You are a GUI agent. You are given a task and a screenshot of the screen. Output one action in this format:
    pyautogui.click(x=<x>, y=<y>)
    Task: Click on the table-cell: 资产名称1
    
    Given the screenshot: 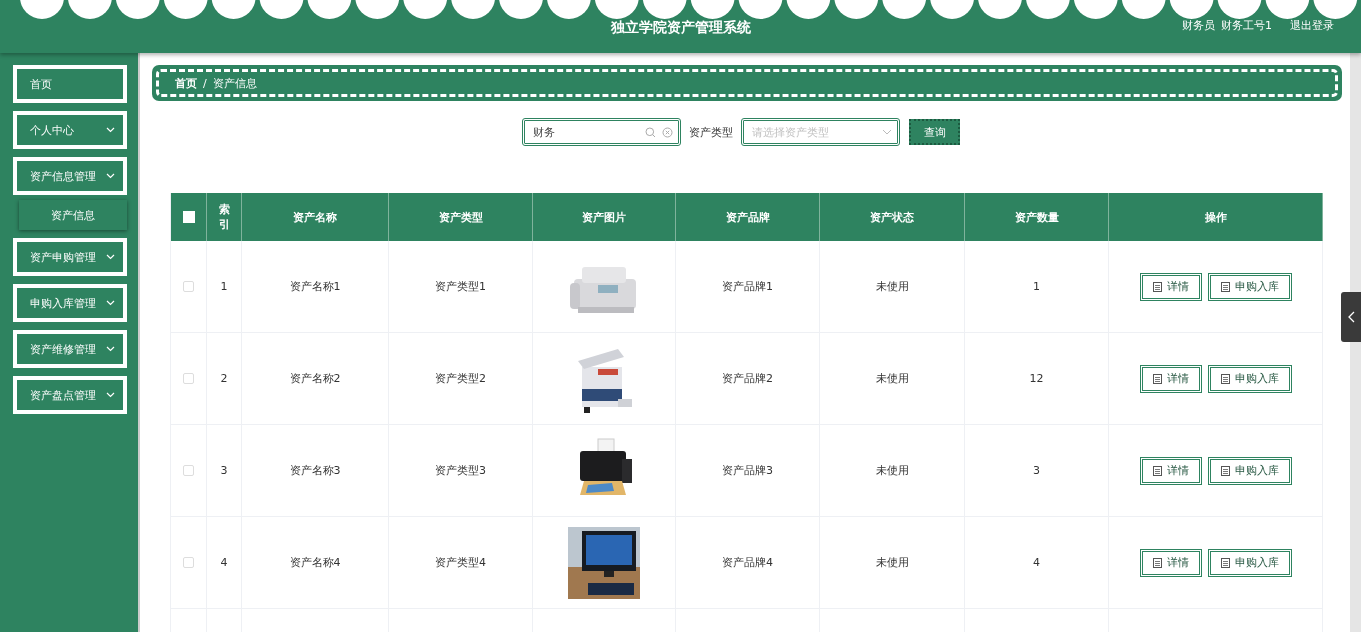 What is the action you would take?
    pyautogui.click(x=315, y=286)
    